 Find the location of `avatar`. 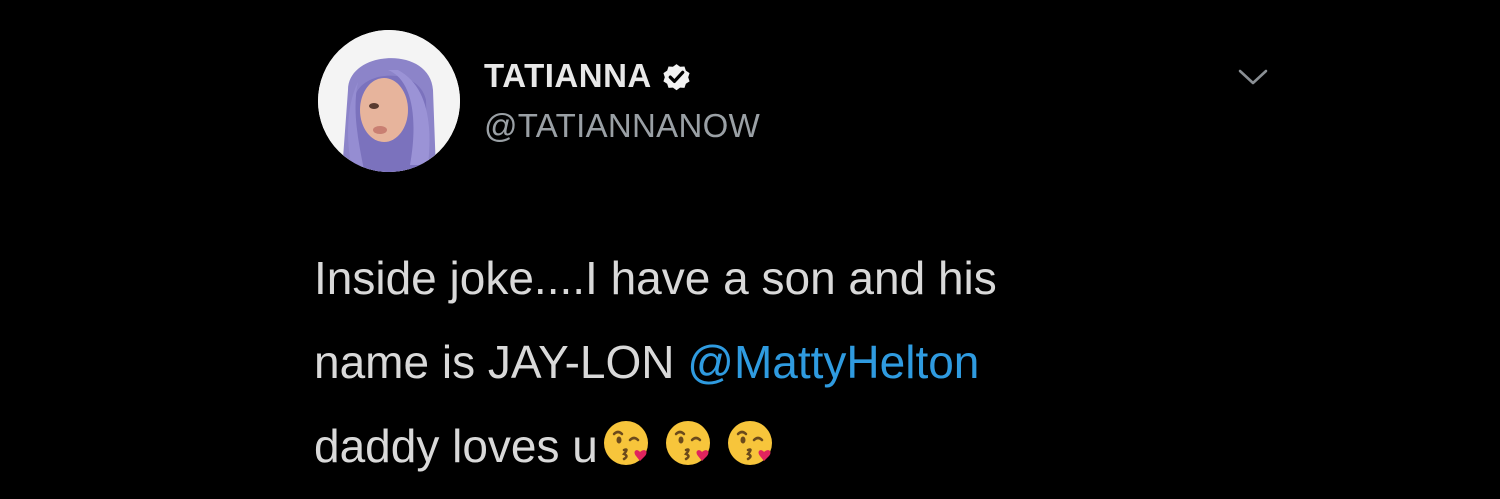

avatar is located at coordinates (389, 101).